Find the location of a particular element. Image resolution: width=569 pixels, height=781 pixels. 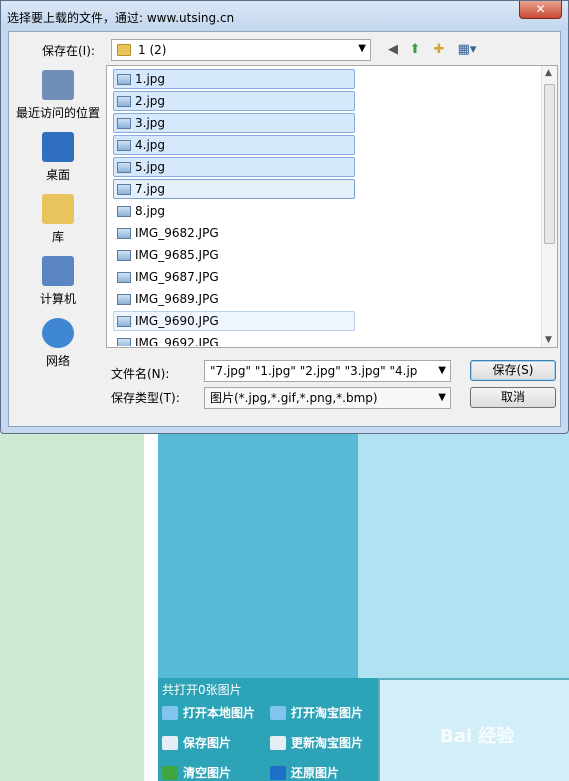

list-item: IMG_9685.JPG is located at coordinates (234, 255).